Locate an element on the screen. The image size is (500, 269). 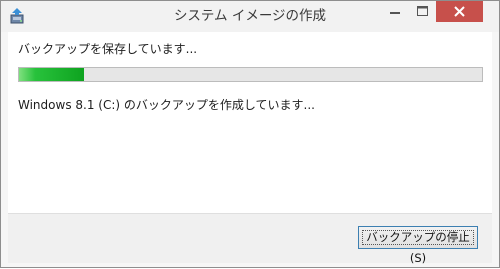
minimize-icon is located at coordinates (395, 13).